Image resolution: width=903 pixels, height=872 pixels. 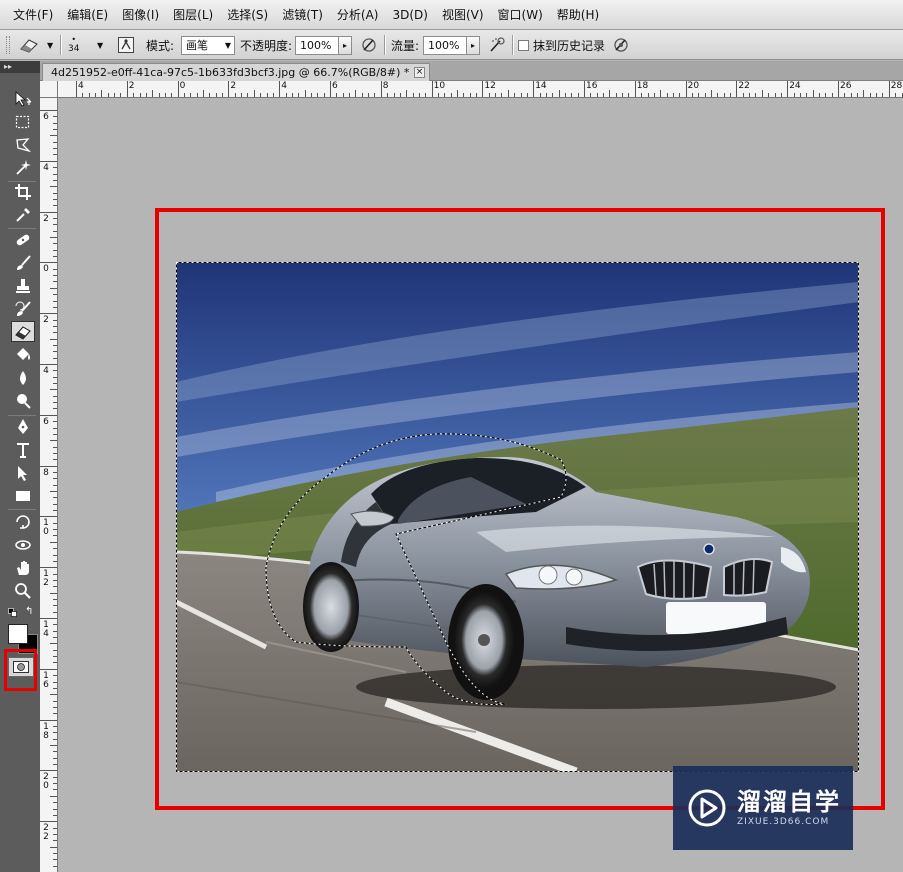 I want to click on lasso-tool-icon, so click(x=23, y=144).